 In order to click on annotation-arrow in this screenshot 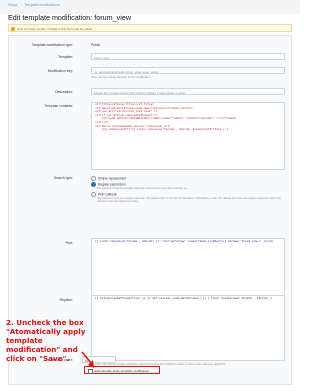, I will do `click(87, 359)`.